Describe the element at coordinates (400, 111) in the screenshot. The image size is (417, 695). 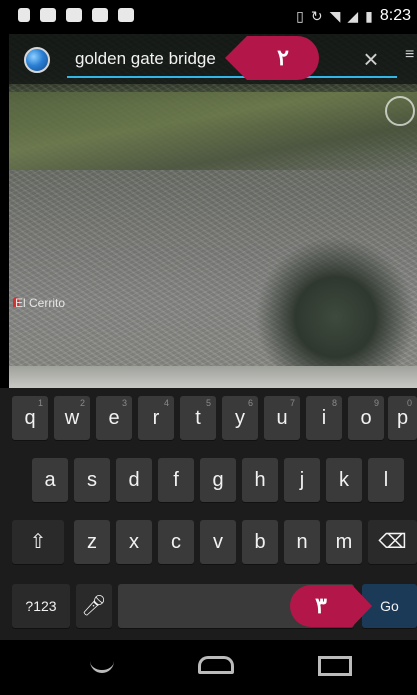
I see `compass-icon` at that location.